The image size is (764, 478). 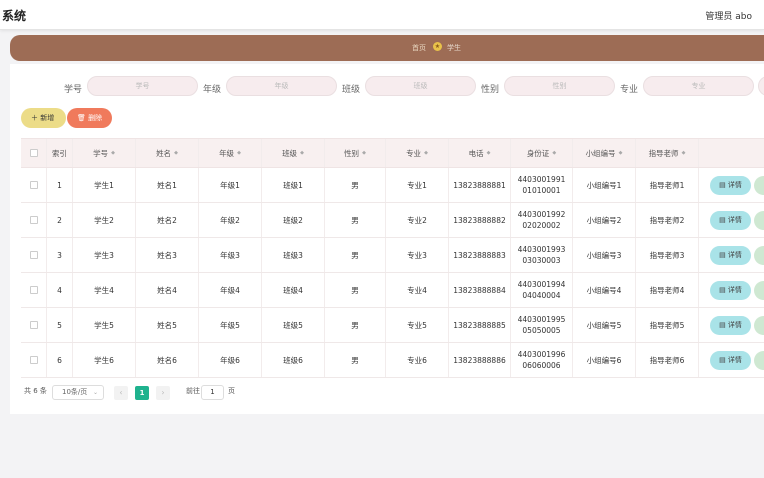 I want to click on prev-page-button: ‹, so click(x=121, y=393).